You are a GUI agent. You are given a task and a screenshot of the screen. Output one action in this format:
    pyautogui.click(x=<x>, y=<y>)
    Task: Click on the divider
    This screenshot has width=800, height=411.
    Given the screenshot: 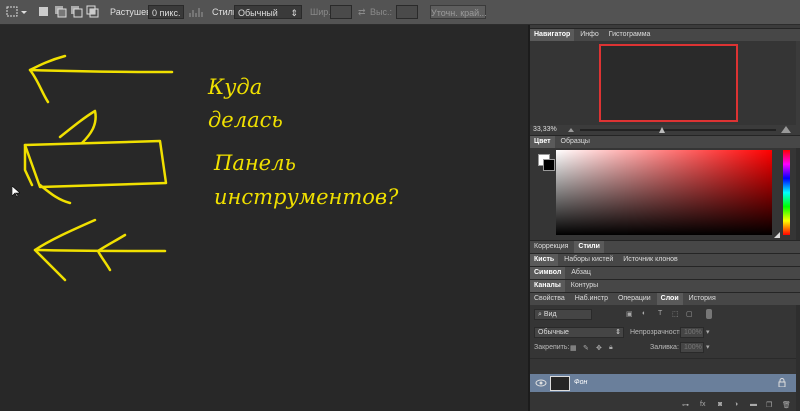 What is the action you would take?
    pyautogui.click(x=663, y=358)
    